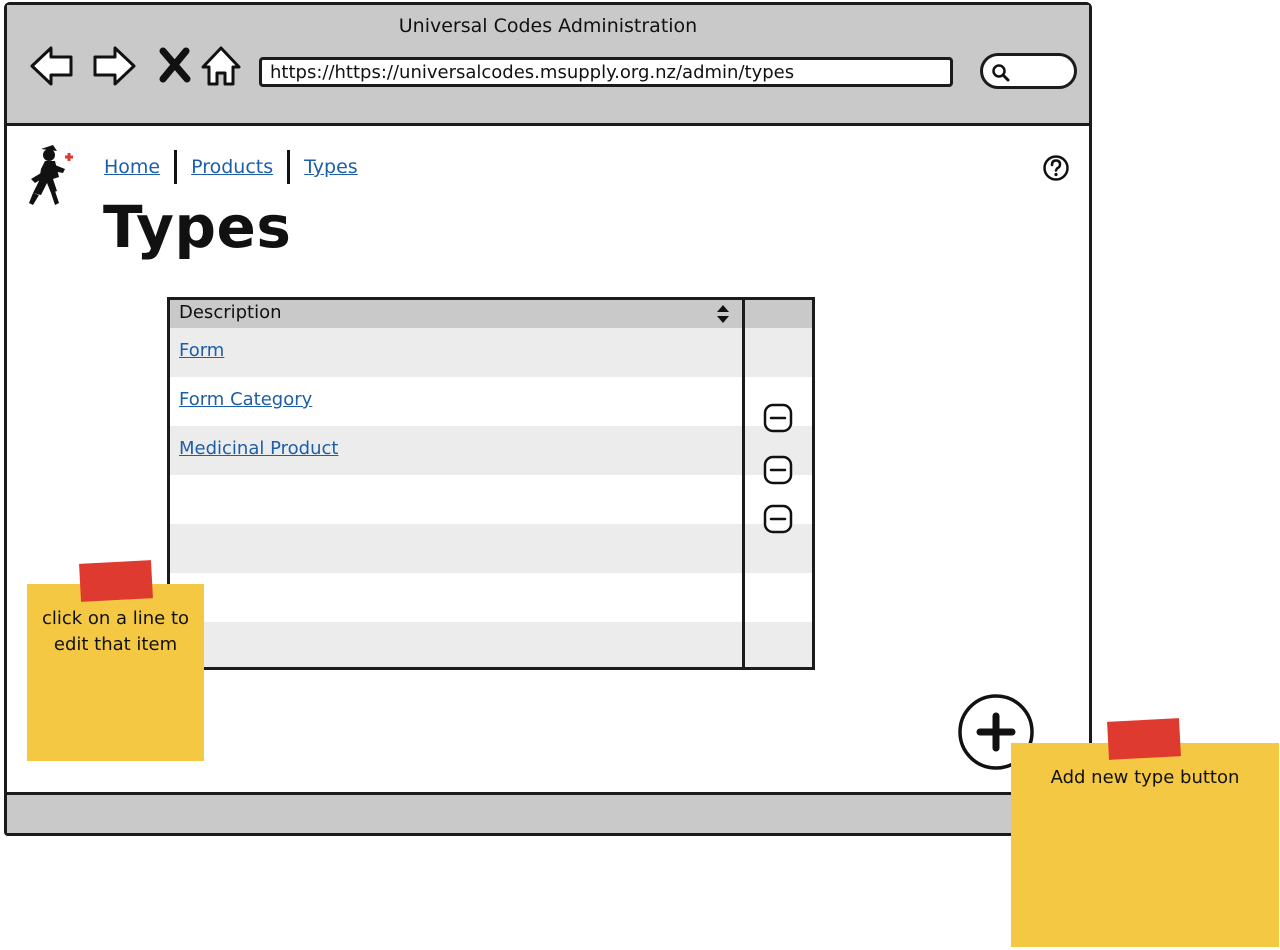 The image size is (1280, 950). Describe the element at coordinates (230, 312) in the screenshot. I see `description-column-header: Description` at that location.